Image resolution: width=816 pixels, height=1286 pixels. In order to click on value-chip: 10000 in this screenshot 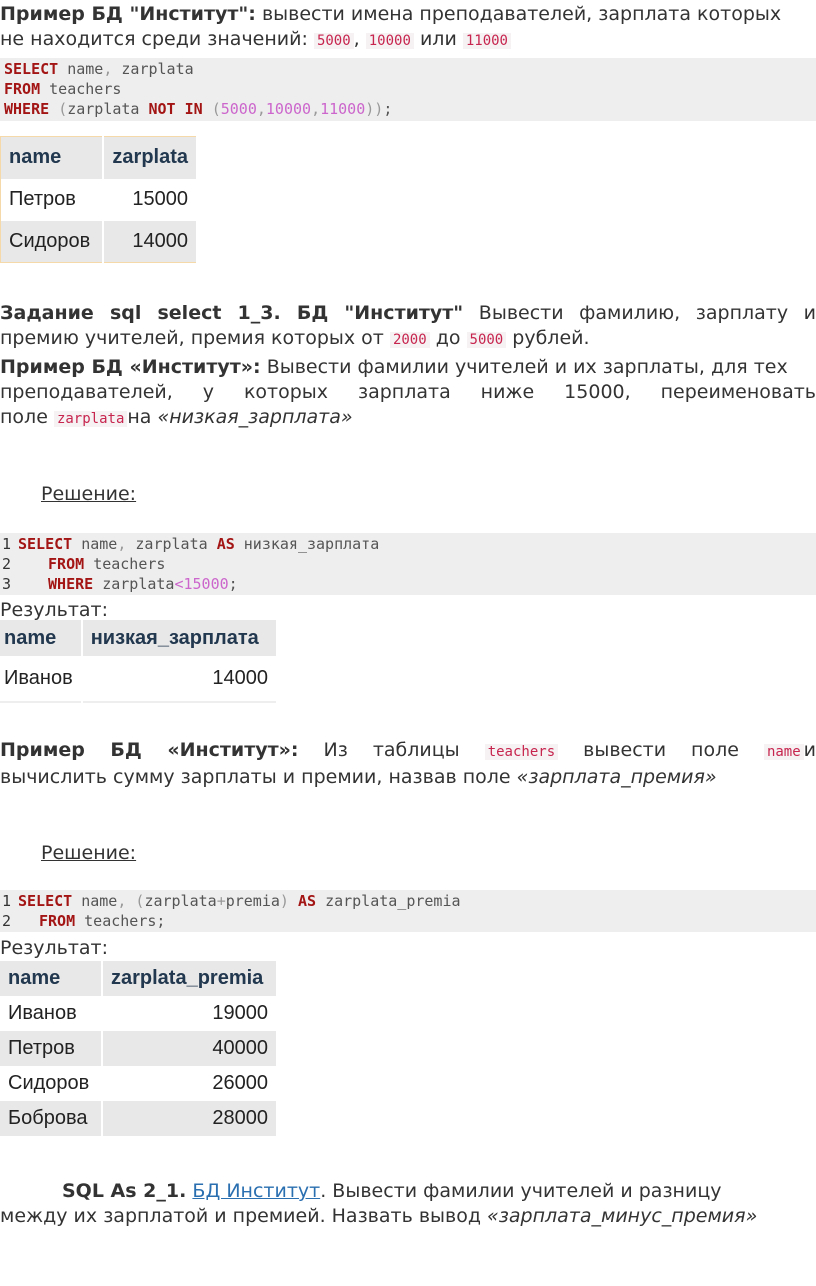, I will do `click(389, 41)`.